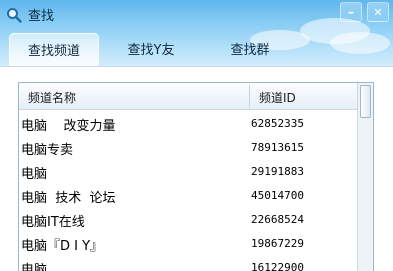 The image size is (393, 271). I want to click on vertical-scrollbar, so click(365, 177).